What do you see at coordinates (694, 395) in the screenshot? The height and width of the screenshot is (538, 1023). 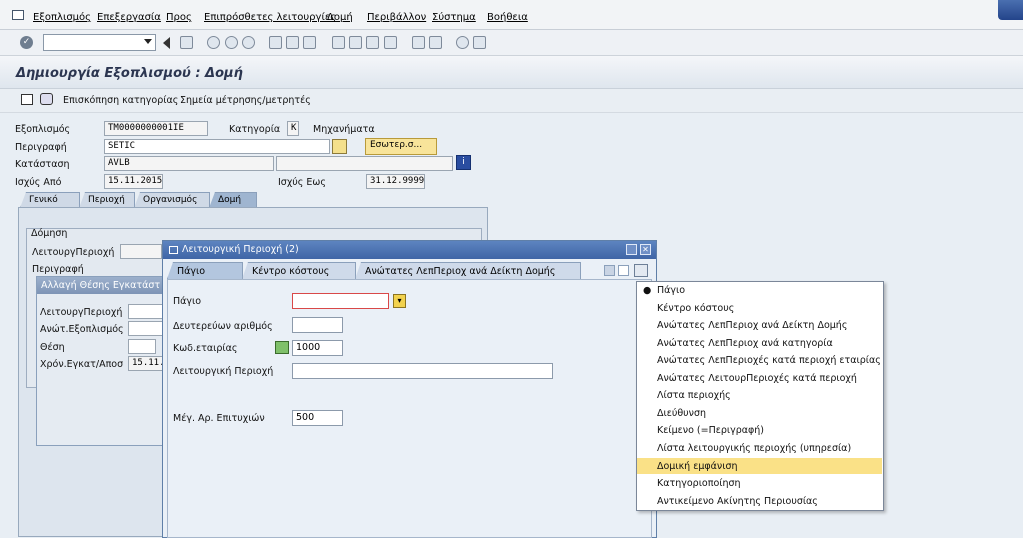 I see `dropdown-item: Λίστα περιοχής` at bounding box center [694, 395].